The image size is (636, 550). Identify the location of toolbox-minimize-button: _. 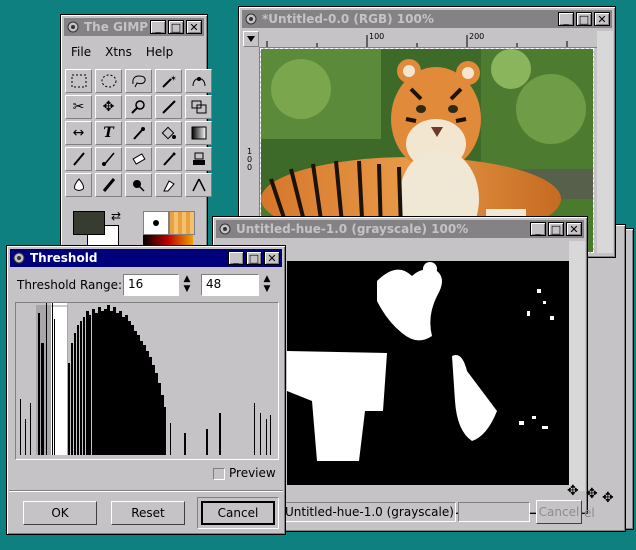
(158, 27).